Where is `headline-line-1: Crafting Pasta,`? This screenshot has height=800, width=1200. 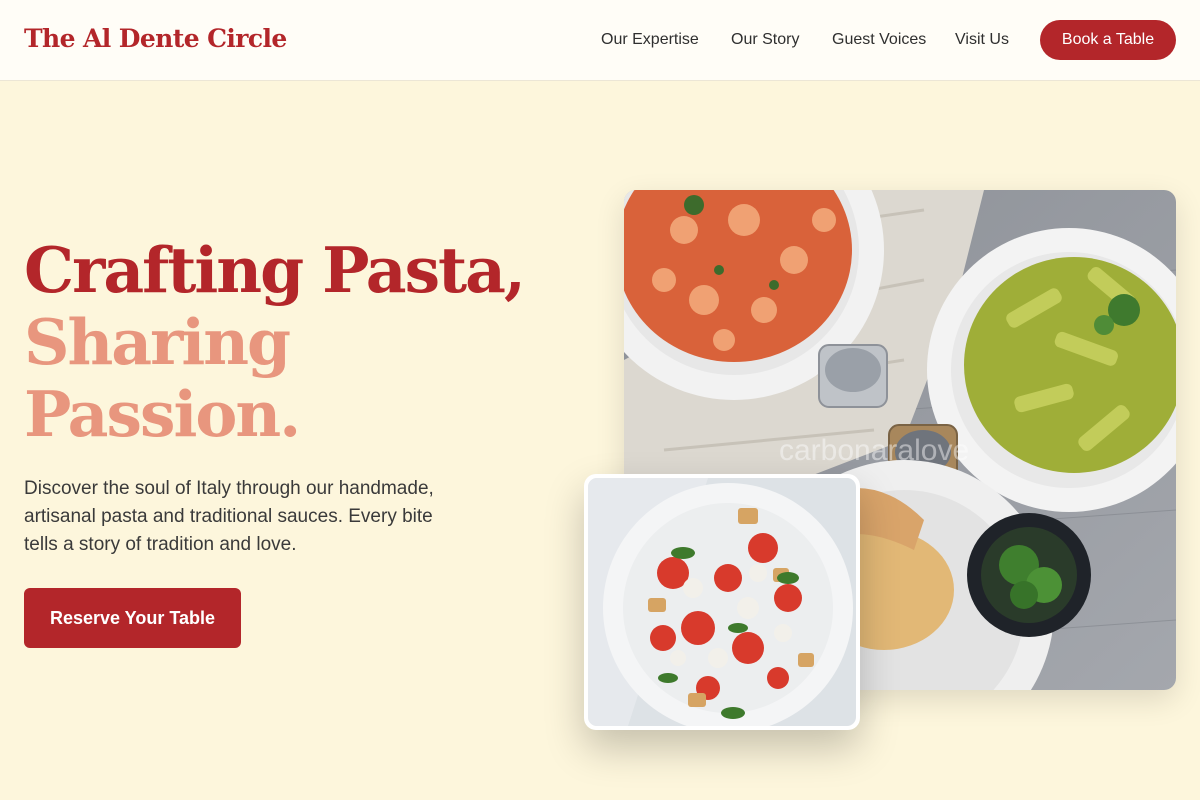
headline-line-1: Crafting Pasta, is located at coordinates (275, 270).